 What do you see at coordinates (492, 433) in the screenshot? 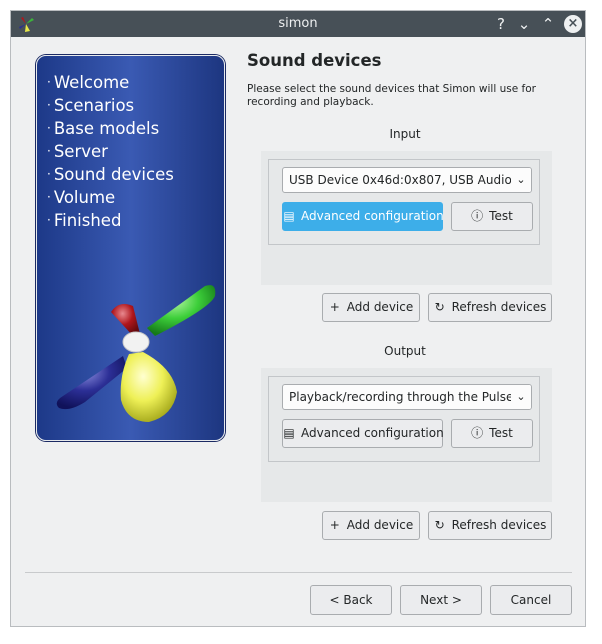
I see `output-test-button: ⓘ Test` at bounding box center [492, 433].